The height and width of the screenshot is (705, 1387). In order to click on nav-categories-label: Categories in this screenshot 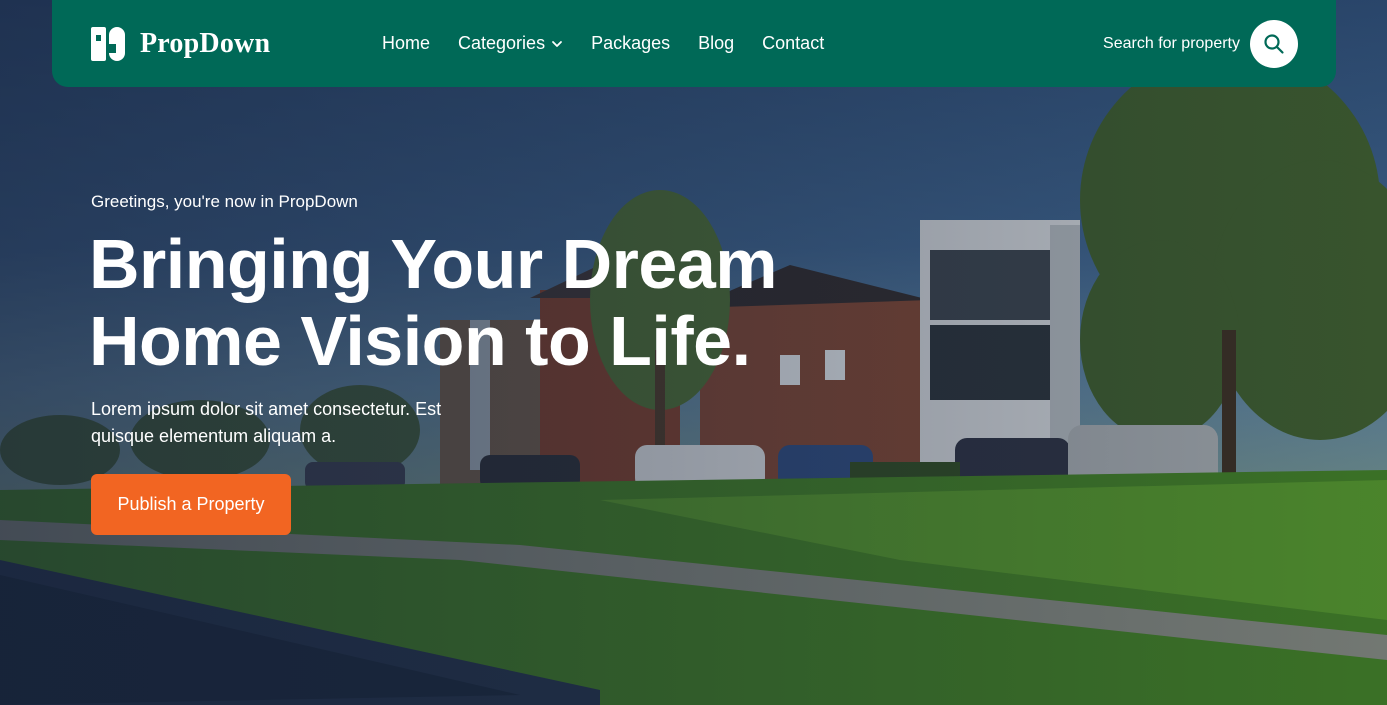, I will do `click(502, 43)`.